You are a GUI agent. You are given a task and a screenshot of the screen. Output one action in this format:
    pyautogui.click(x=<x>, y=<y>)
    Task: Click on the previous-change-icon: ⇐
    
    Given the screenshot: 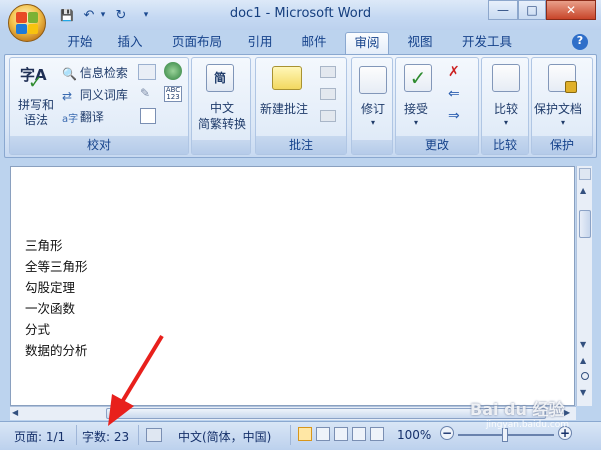 What is the action you would take?
    pyautogui.click(x=454, y=94)
    